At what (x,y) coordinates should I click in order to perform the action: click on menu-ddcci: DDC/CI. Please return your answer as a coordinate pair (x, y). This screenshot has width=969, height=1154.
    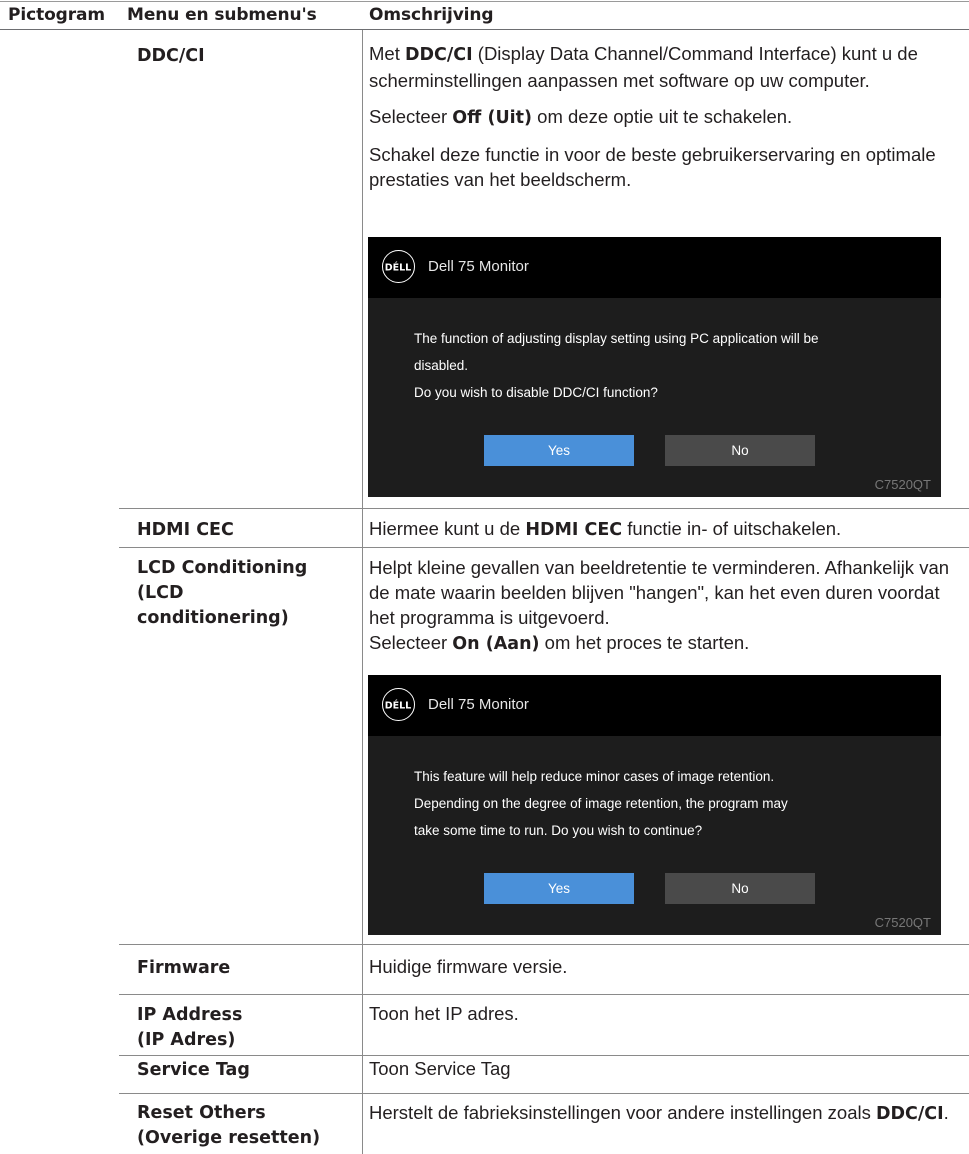
    Looking at the image, I should click on (171, 56).